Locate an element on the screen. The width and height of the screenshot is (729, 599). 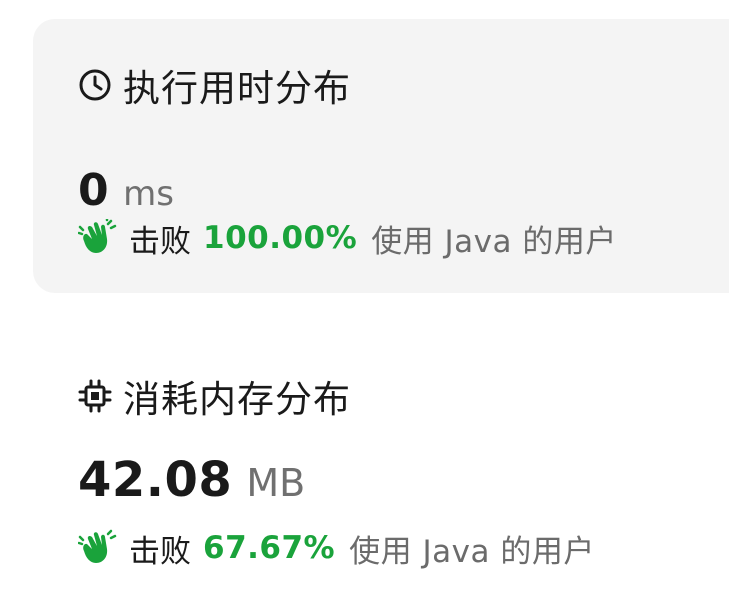
runtime-beat-suffix: 使用 Java 的用户 is located at coordinates (494, 241).